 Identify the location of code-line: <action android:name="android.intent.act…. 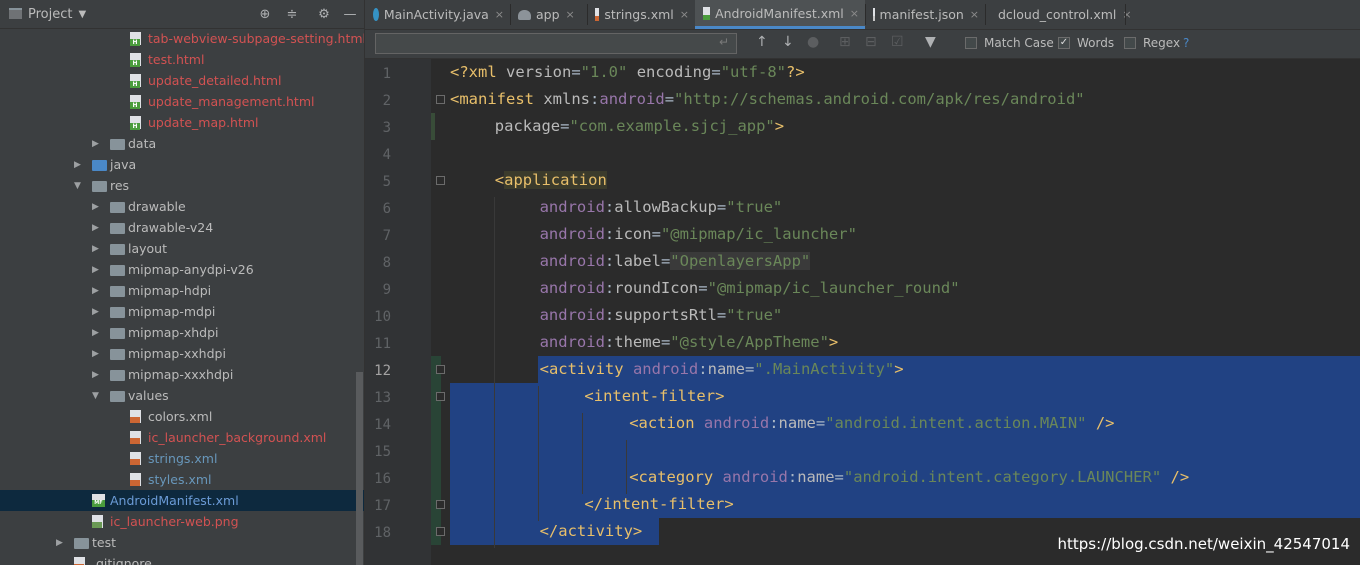
(871, 423).